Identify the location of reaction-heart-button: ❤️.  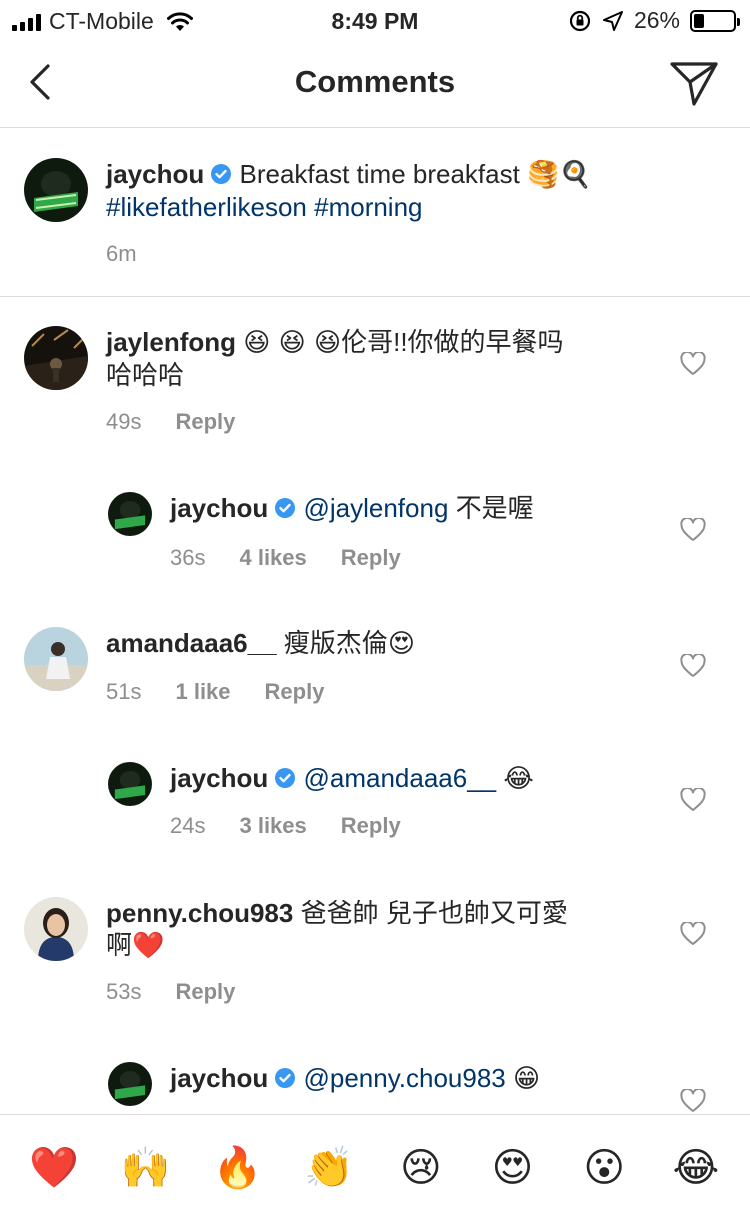
(54, 1168).